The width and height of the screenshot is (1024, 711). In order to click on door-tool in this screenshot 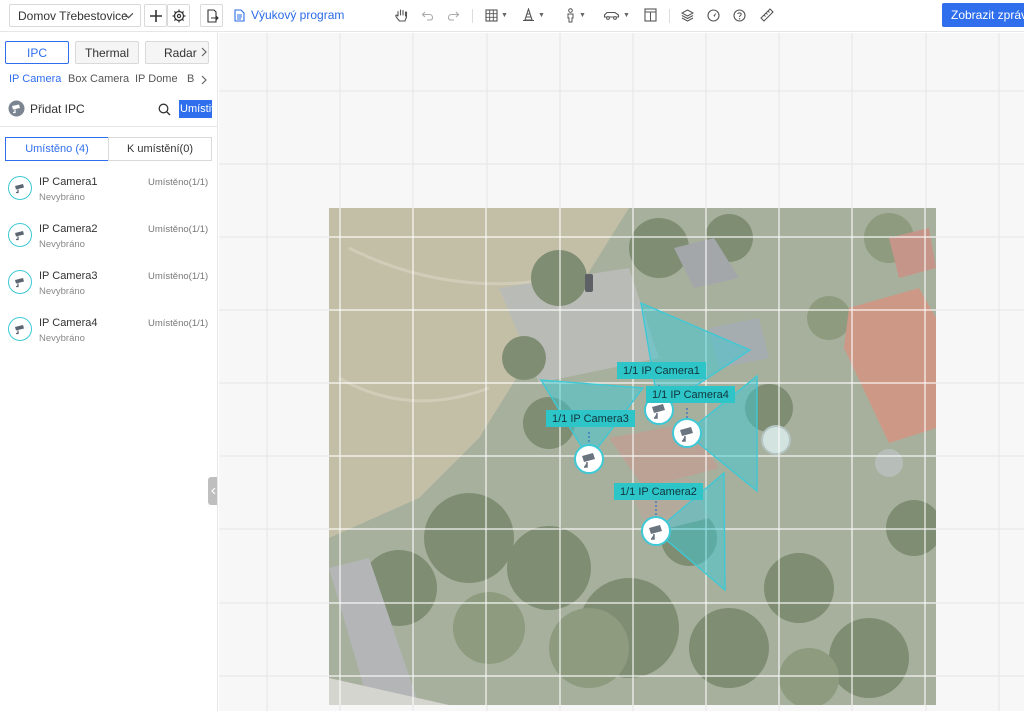, I will do `click(650, 15)`.